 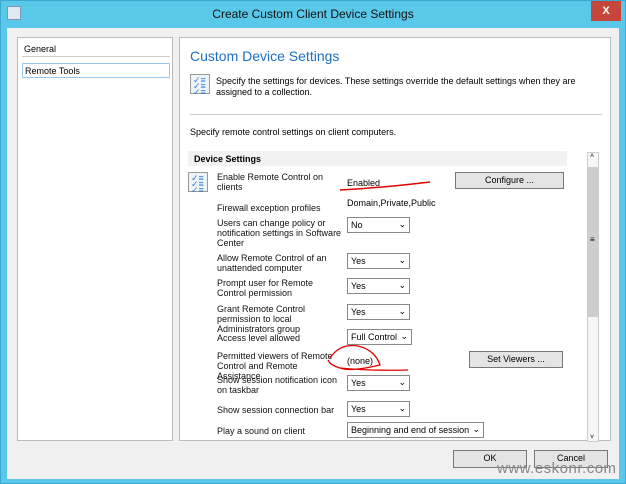 I want to click on nav-item-general: General, so click(x=96, y=49).